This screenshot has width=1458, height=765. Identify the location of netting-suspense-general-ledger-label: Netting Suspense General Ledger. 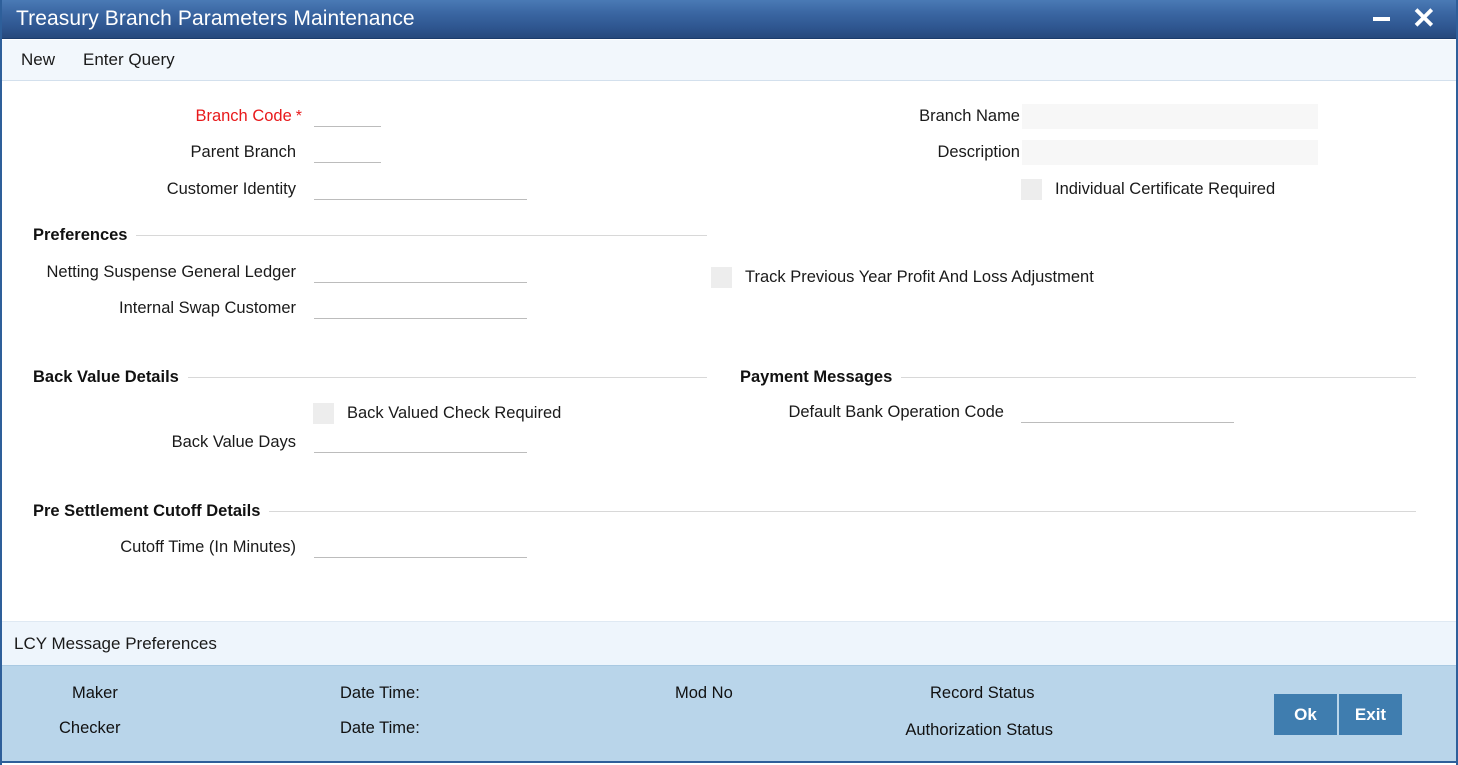
(171, 272).